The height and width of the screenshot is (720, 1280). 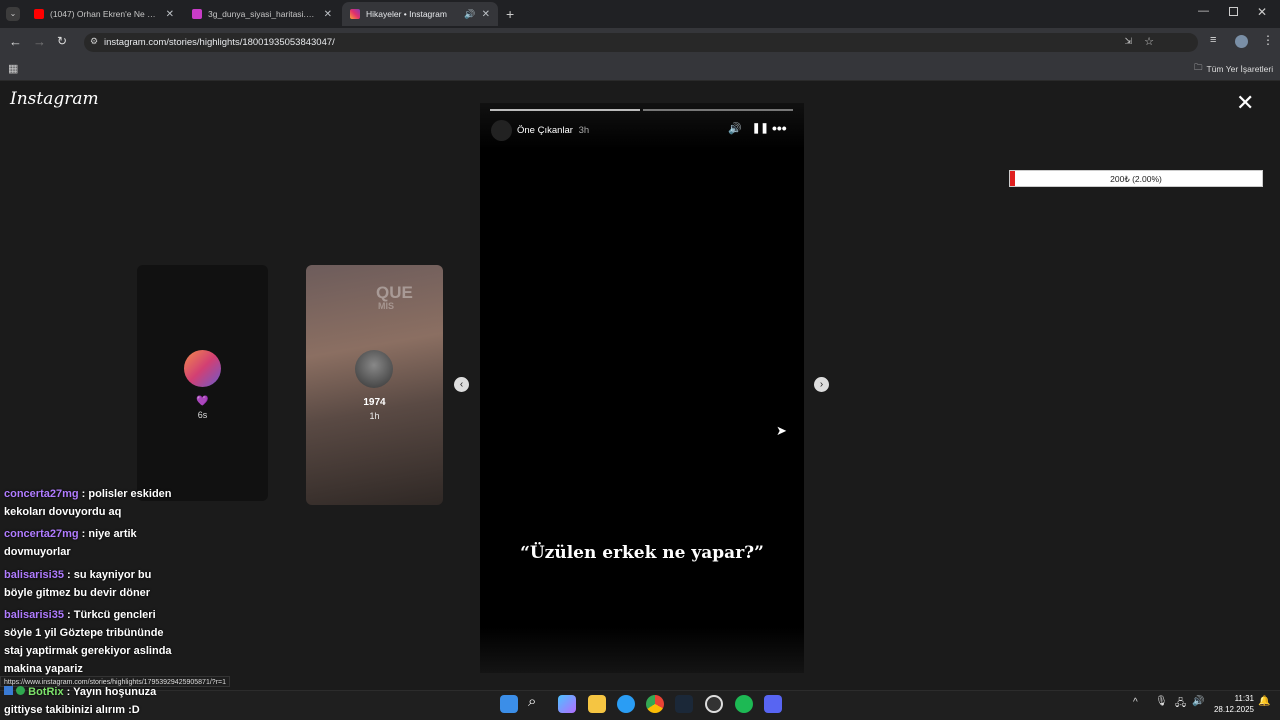 What do you see at coordinates (532, 701) in the screenshot?
I see `search-icon: ⌕` at bounding box center [532, 701].